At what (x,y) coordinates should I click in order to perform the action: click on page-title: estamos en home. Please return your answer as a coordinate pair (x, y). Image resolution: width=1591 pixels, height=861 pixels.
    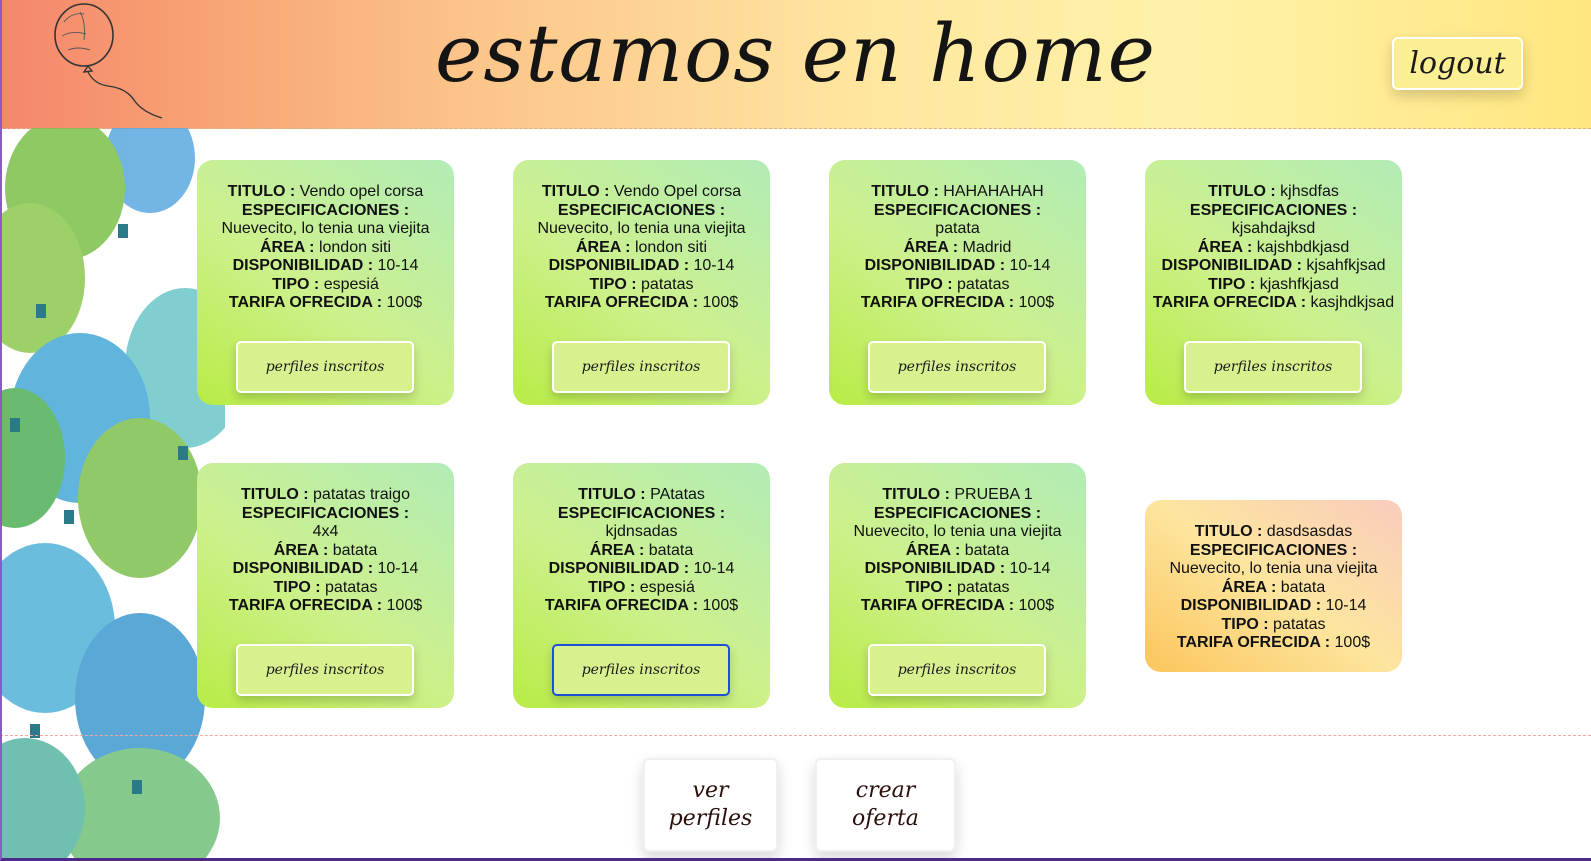
    Looking at the image, I should click on (795, 53).